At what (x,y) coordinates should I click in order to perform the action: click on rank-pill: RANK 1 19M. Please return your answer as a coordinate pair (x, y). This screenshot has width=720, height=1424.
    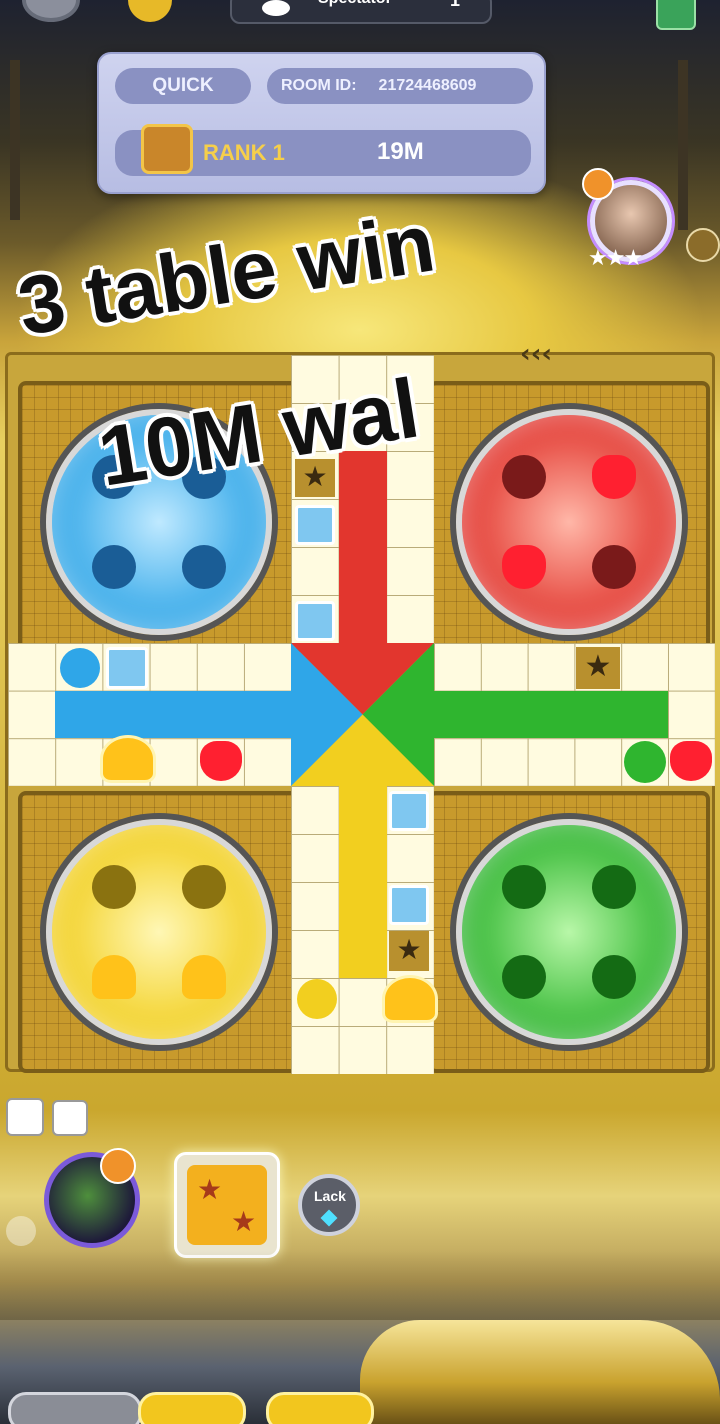
    Looking at the image, I should click on (323, 150).